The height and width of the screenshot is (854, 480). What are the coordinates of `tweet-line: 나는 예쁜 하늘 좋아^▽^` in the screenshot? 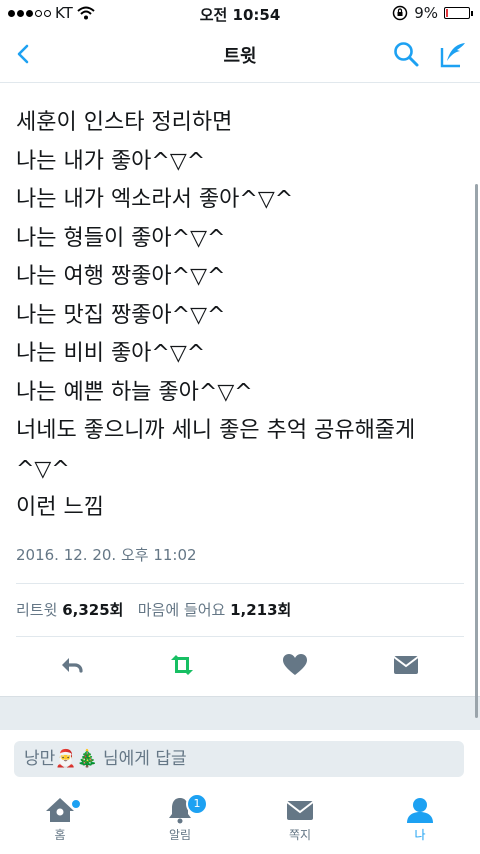 It's located at (134, 392).